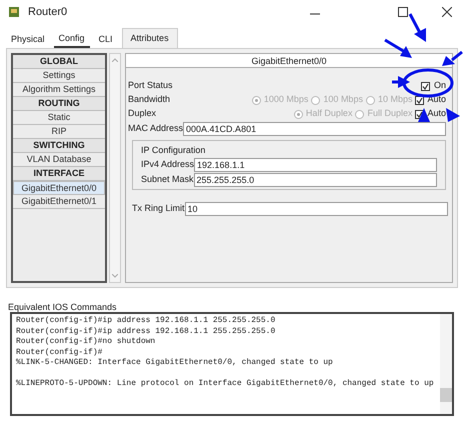 This screenshot has height=424, width=464. I want to click on field-label: Bandwidth, so click(149, 99).